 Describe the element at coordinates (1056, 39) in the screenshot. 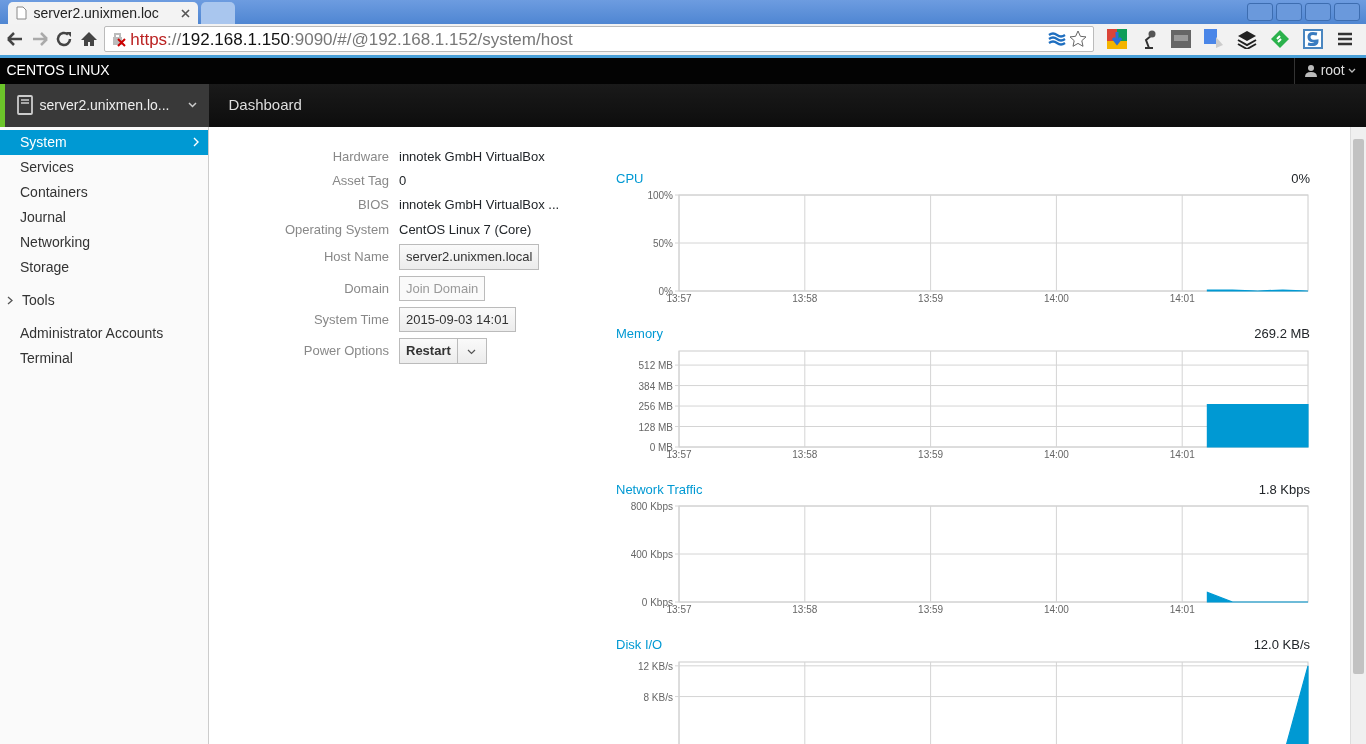

I see `waves-icon` at that location.